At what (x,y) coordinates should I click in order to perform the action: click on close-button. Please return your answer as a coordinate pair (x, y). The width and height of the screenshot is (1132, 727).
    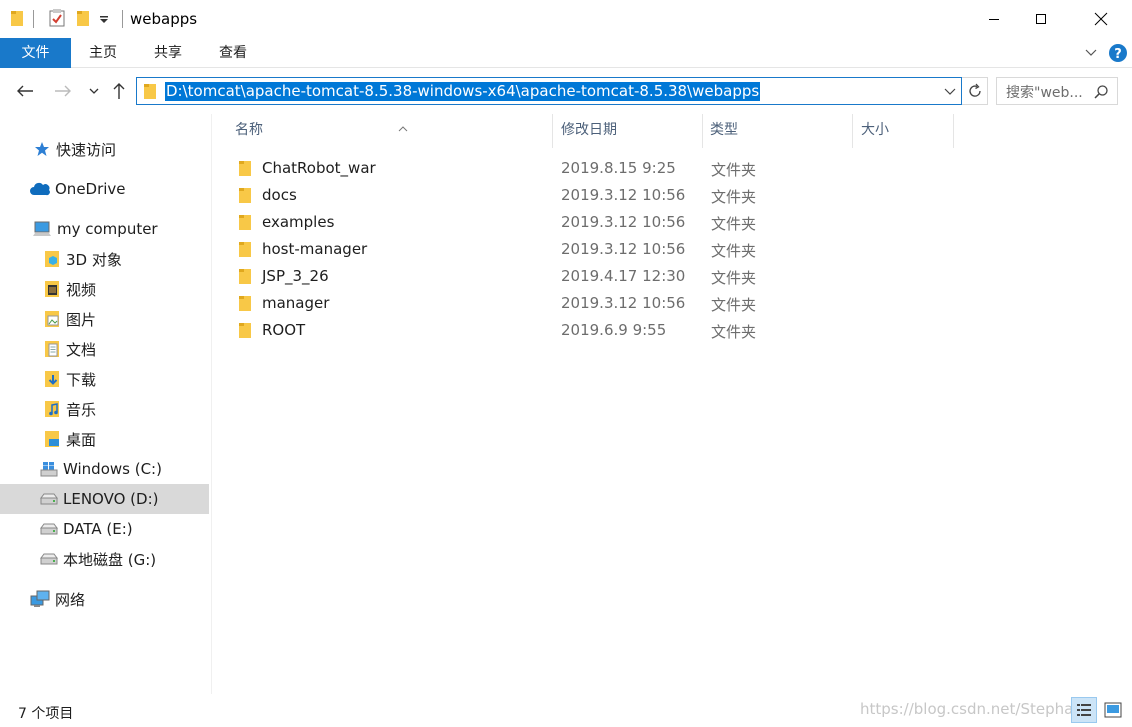
    Looking at the image, I should click on (1101, 19).